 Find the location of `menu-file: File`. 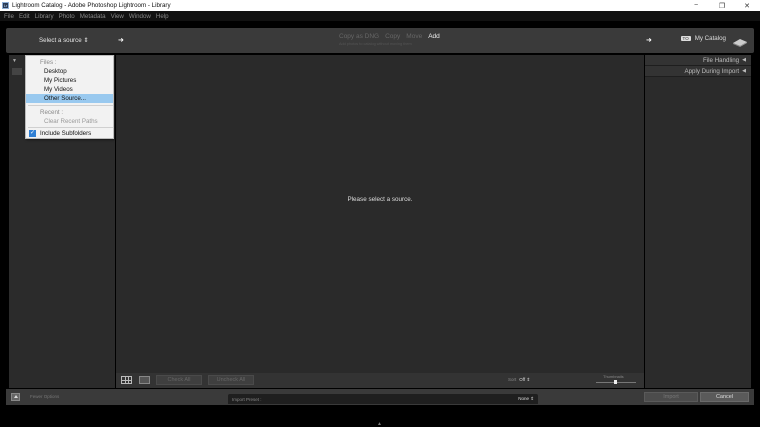

menu-file: File is located at coordinates (9, 16).